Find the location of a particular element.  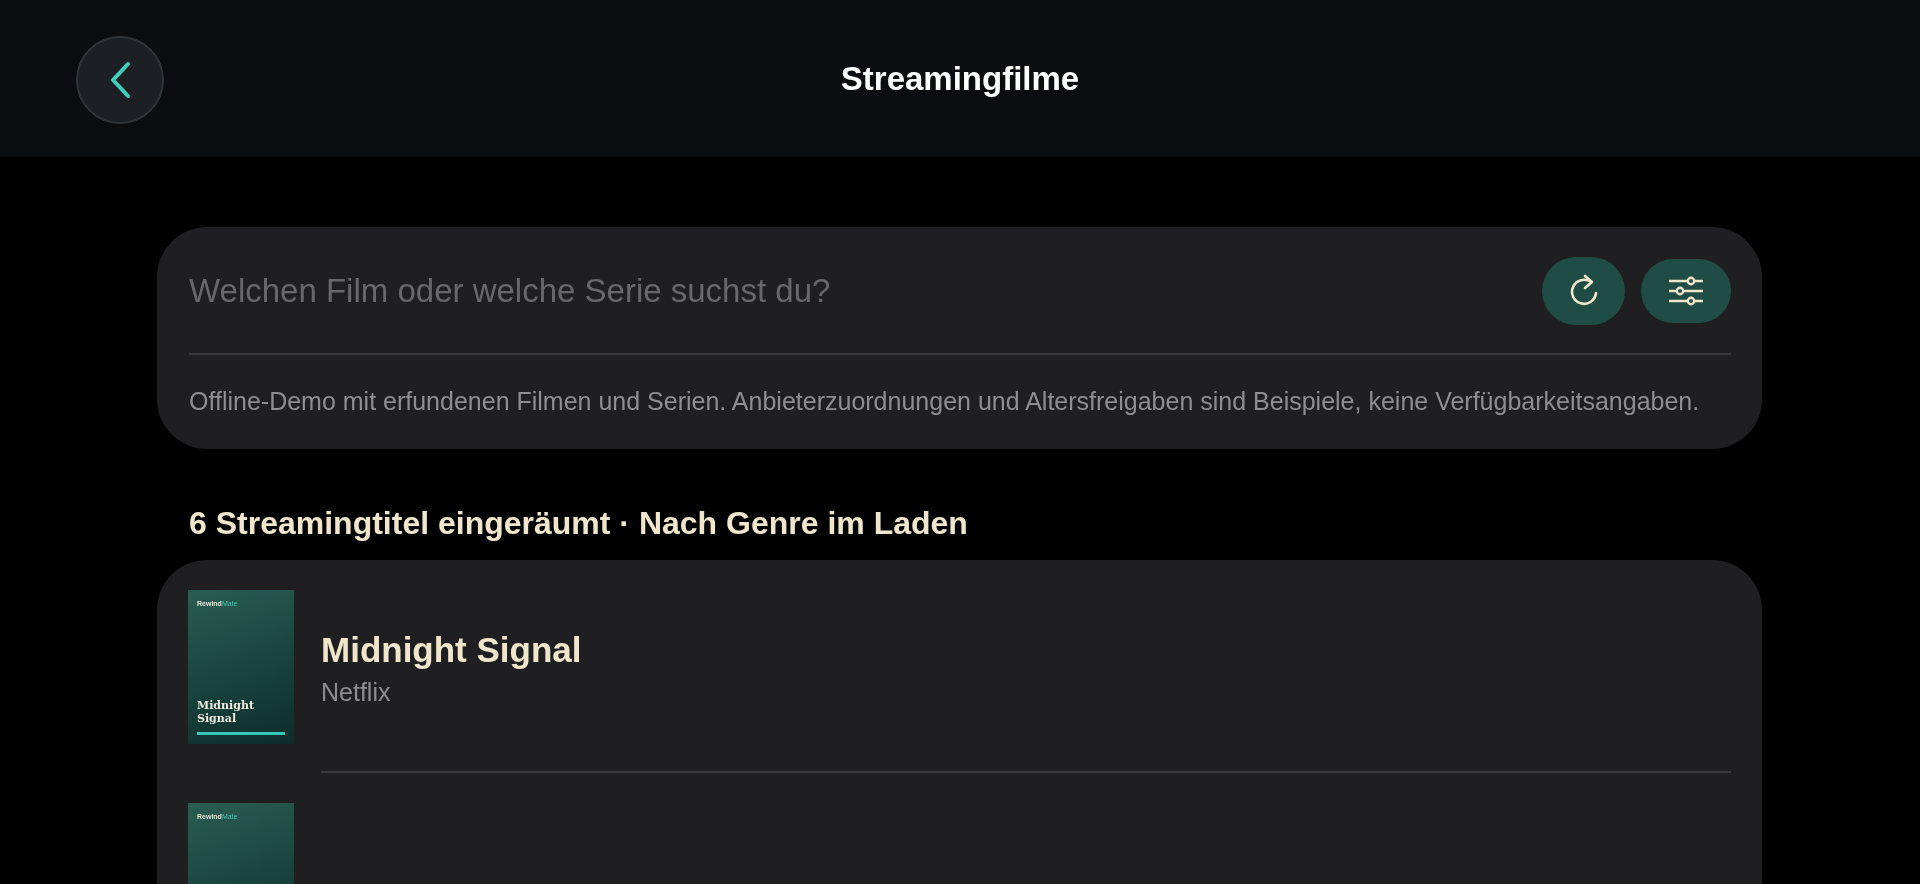

search-field: Welchen Film oder welche Serie suchst du? is located at coordinates (857, 291).